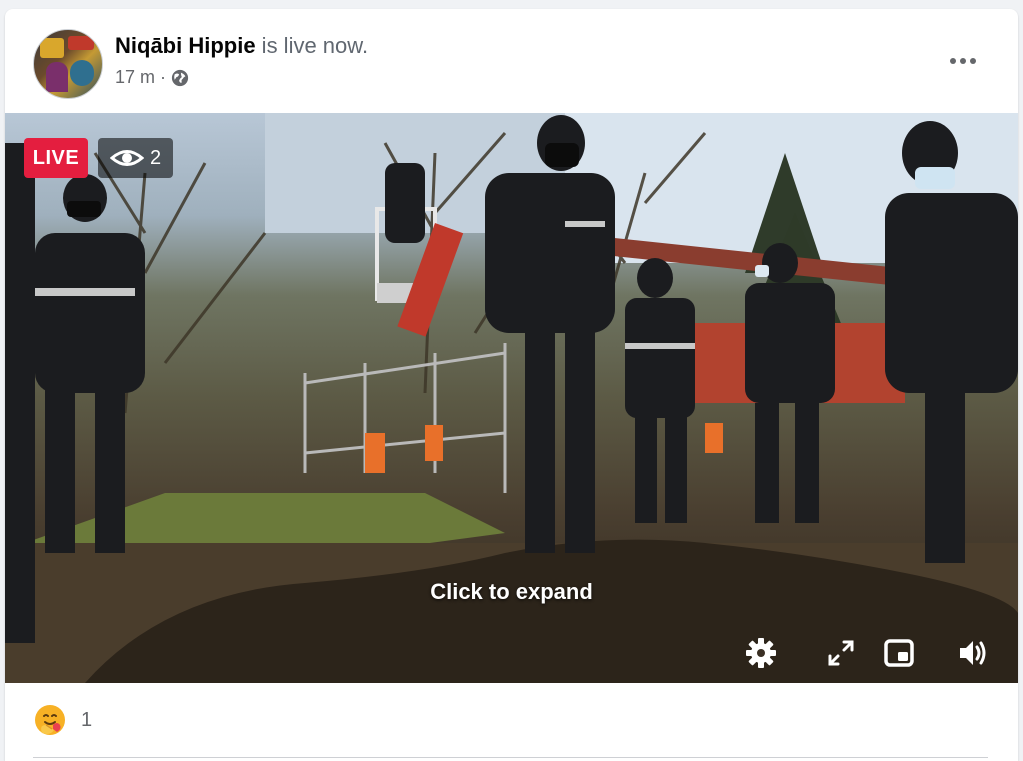  What do you see at coordinates (511, 61) in the screenshot?
I see `post-header: Niqābi Hippie is live now. 17 m ·` at bounding box center [511, 61].